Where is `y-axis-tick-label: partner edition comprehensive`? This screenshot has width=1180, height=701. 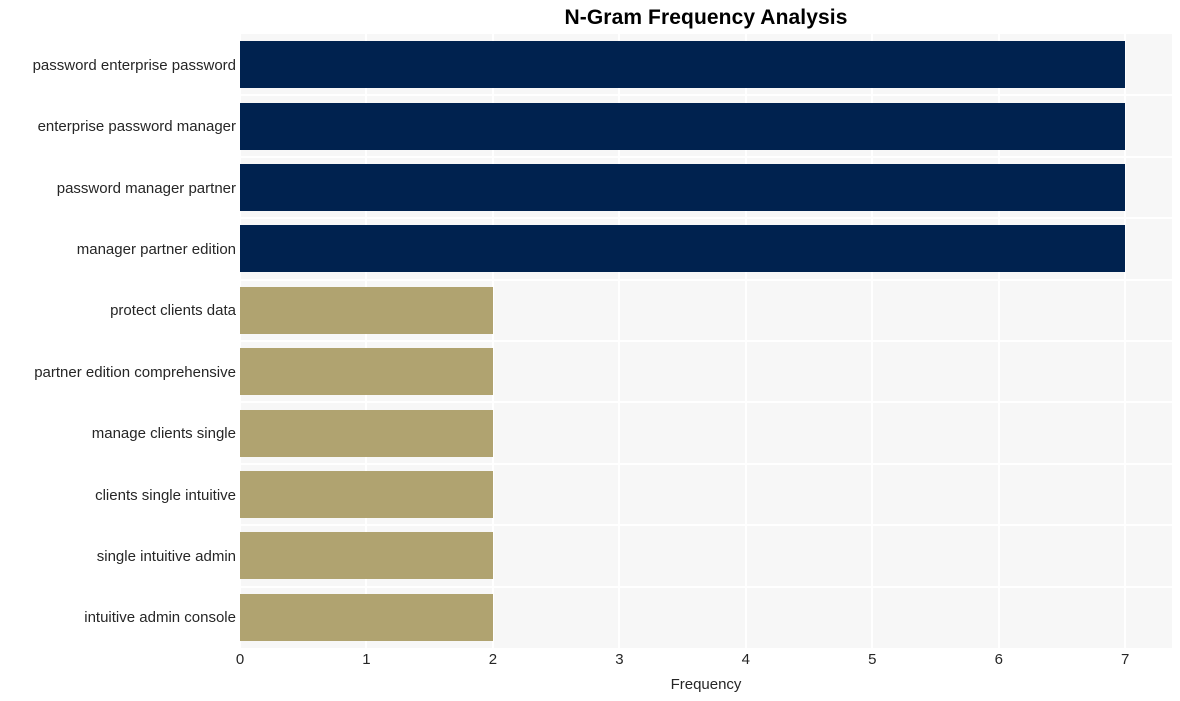
y-axis-tick-label: partner edition comprehensive is located at coordinates (135, 372).